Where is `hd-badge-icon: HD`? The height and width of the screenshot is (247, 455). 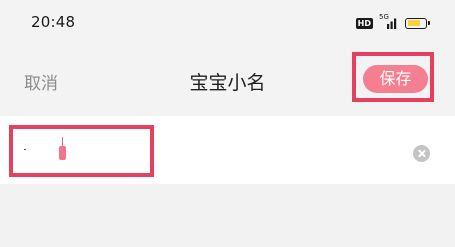 hd-badge-icon: HD is located at coordinates (364, 23).